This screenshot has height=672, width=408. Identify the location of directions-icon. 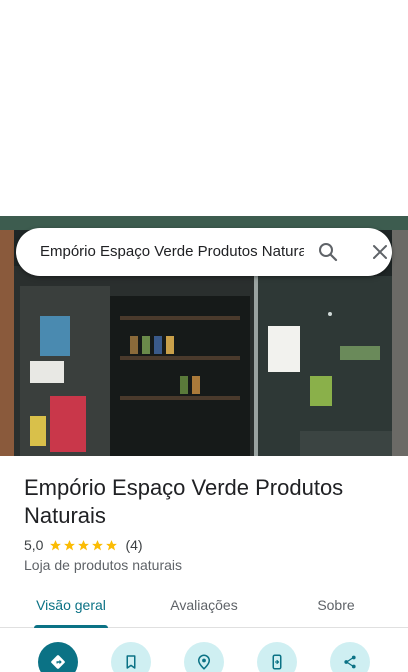
(58, 662).